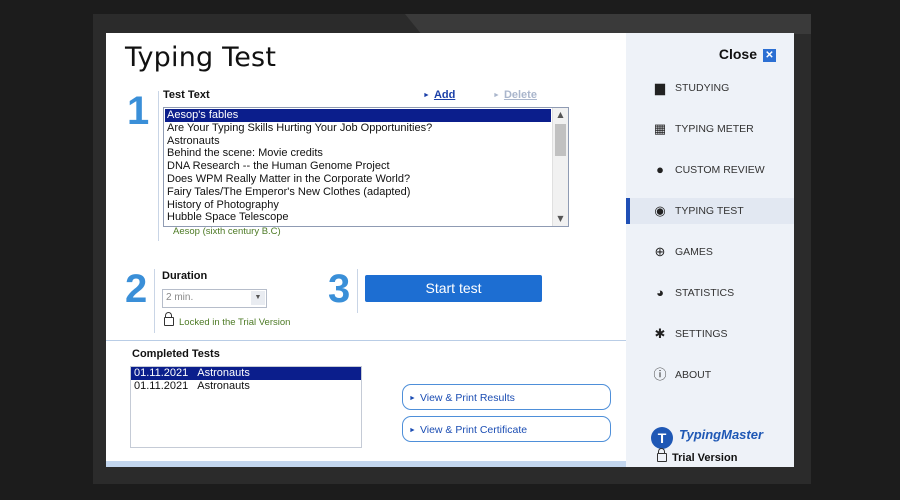  Describe the element at coordinates (705, 293) in the screenshot. I see `sidebar-item-label: STATISTICS` at that location.